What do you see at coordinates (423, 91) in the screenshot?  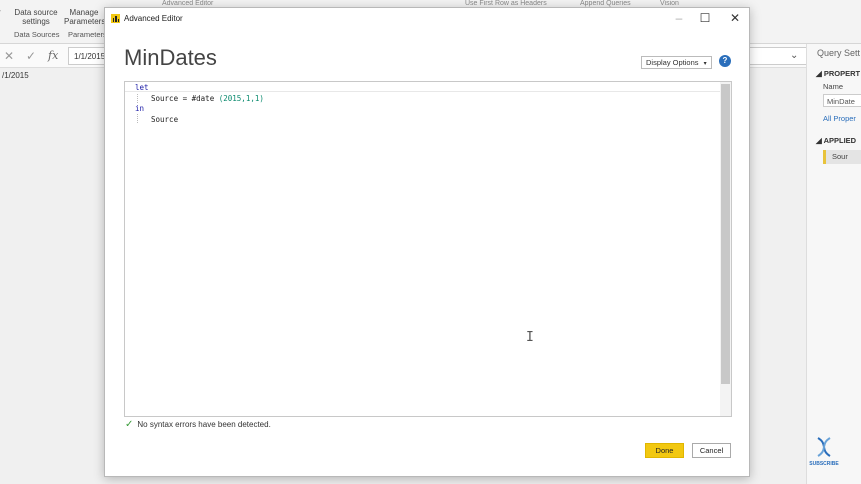 I see `current-line-highlight` at bounding box center [423, 91].